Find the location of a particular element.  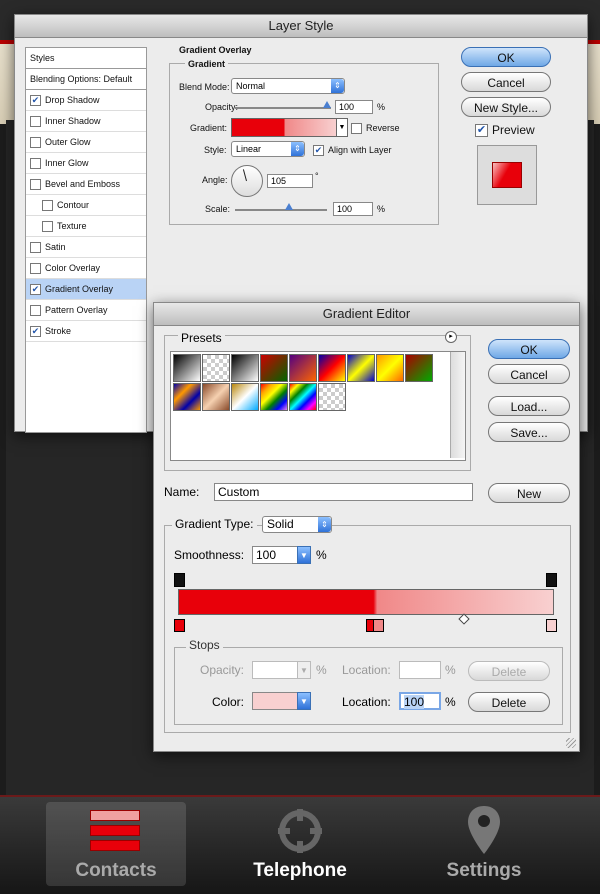

blend-mode-select: Normal ⇕ is located at coordinates (288, 86).